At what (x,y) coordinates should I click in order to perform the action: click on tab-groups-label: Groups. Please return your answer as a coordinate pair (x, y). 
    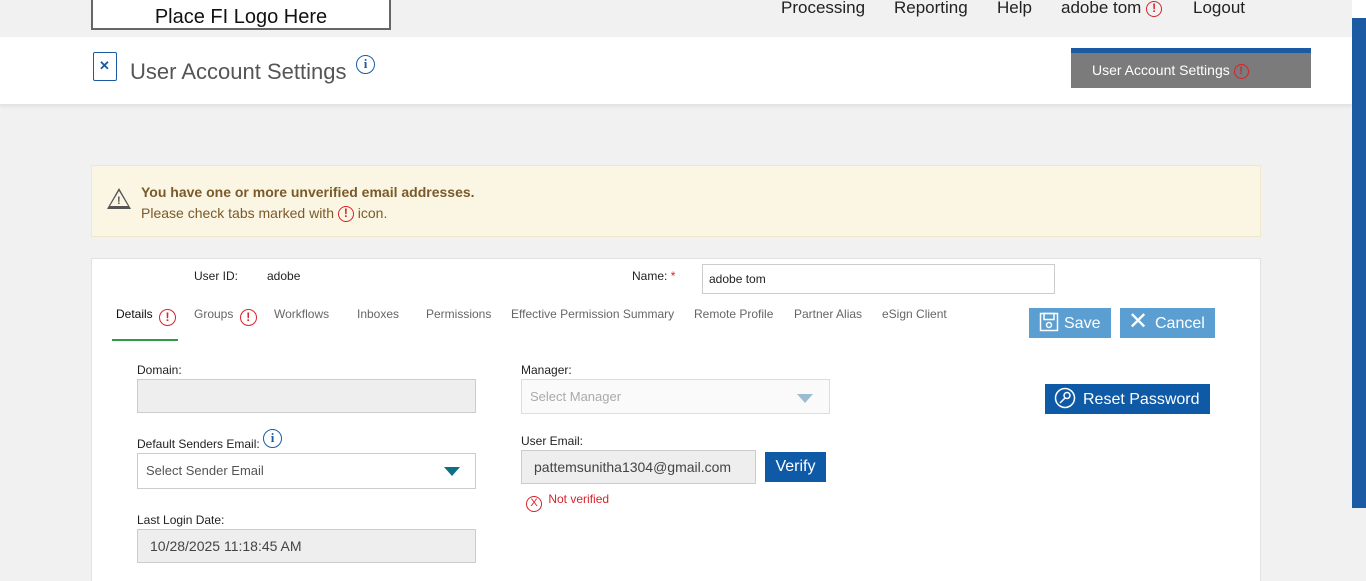
    Looking at the image, I should click on (214, 314).